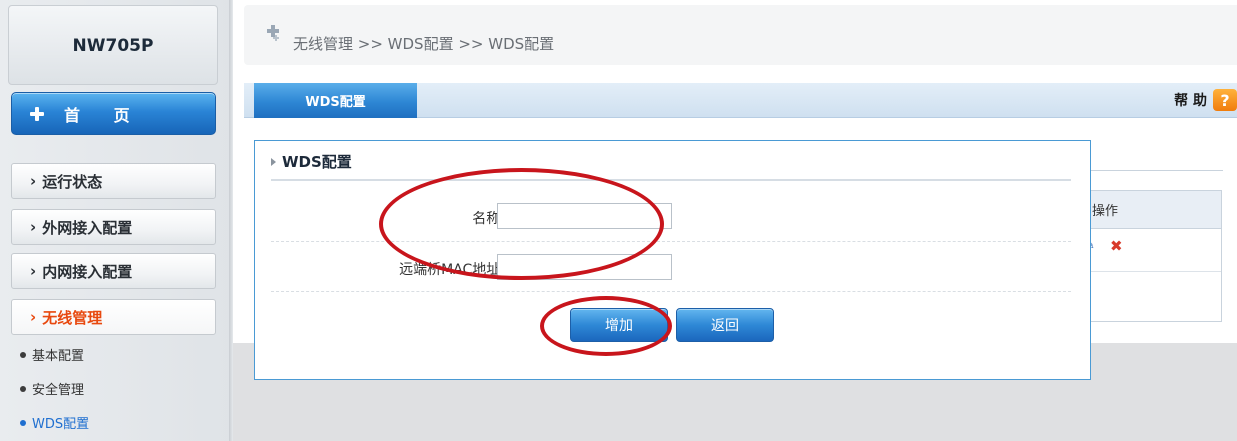 This screenshot has height=441, width=1237. What do you see at coordinates (276, 38) in the screenshot?
I see `plus-small-icon` at bounding box center [276, 38].